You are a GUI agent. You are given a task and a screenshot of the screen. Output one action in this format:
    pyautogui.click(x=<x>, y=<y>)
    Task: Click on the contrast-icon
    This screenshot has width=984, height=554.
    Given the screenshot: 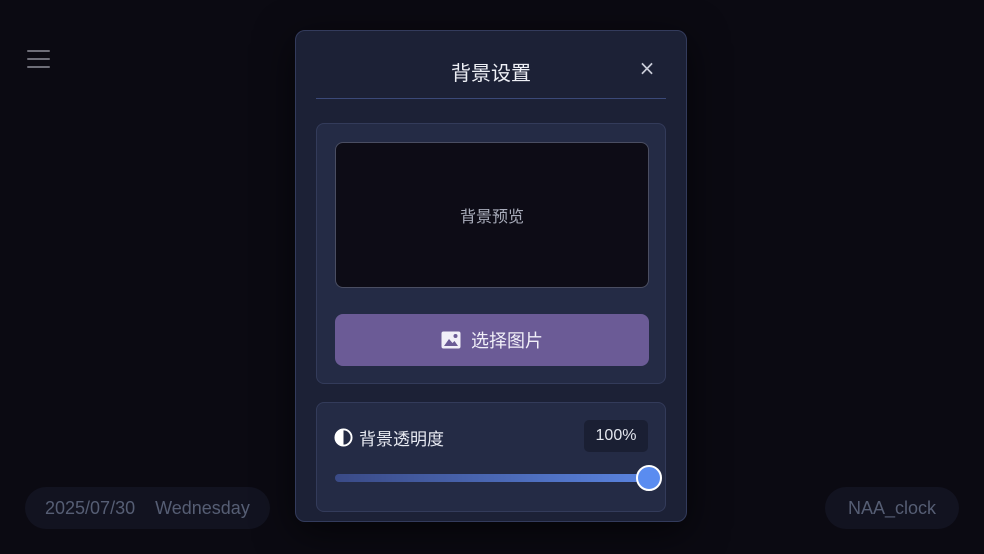 What is the action you would take?
    pyautogui.click(x=343, y=437)
    